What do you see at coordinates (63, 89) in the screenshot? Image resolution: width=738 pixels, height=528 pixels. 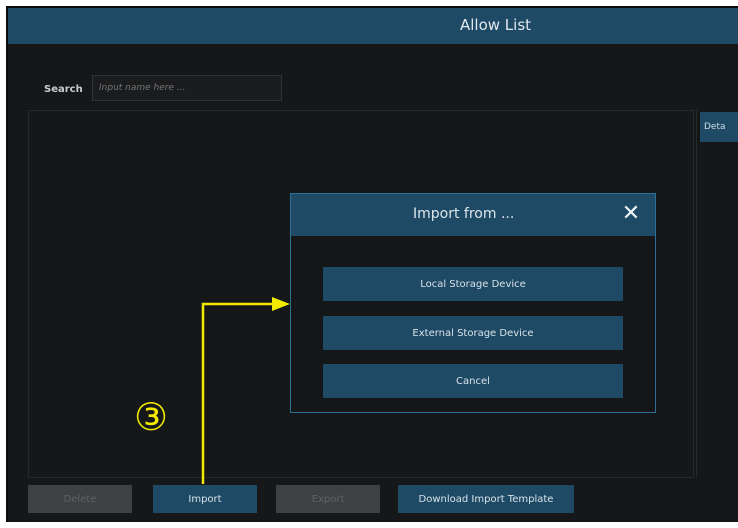 I see `search-label: Search` at bounding box center [63, 89].